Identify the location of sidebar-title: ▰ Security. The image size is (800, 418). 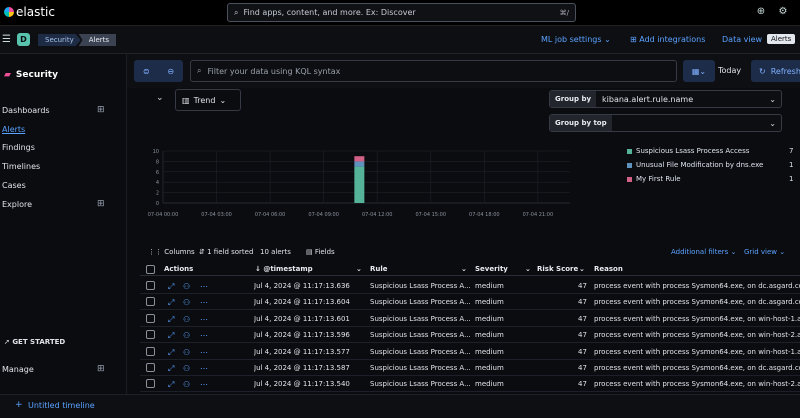
(31, 75).